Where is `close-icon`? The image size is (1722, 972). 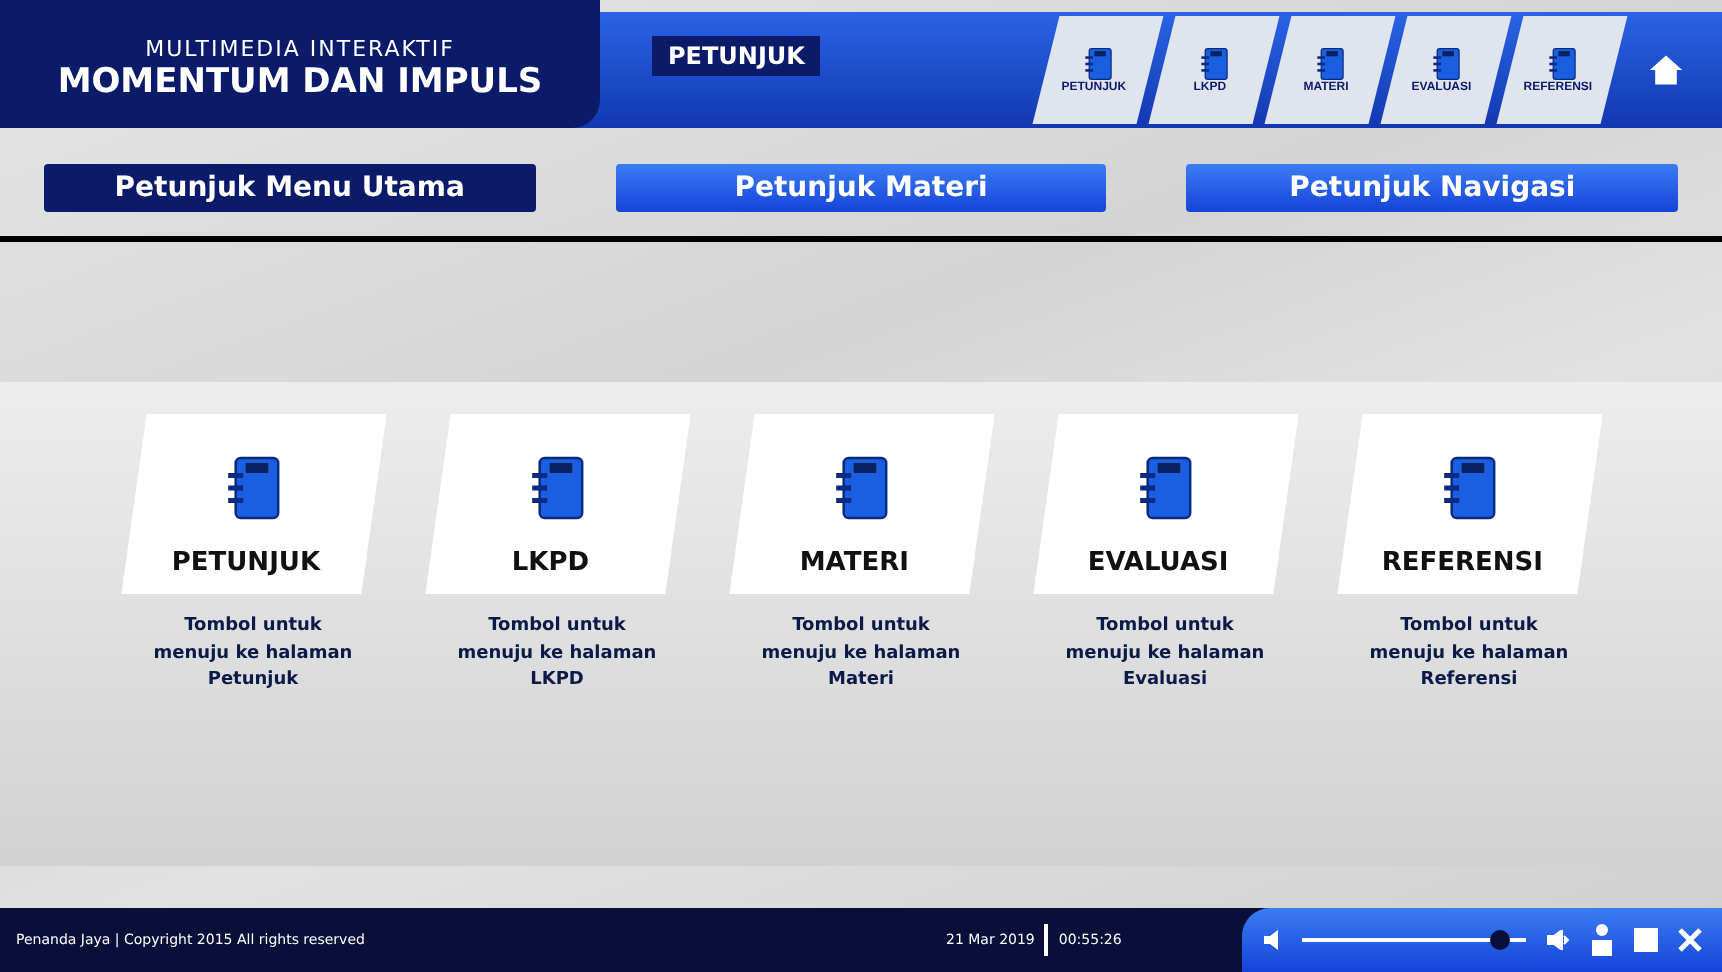
close-icon is located at coordinates (1690, 940).